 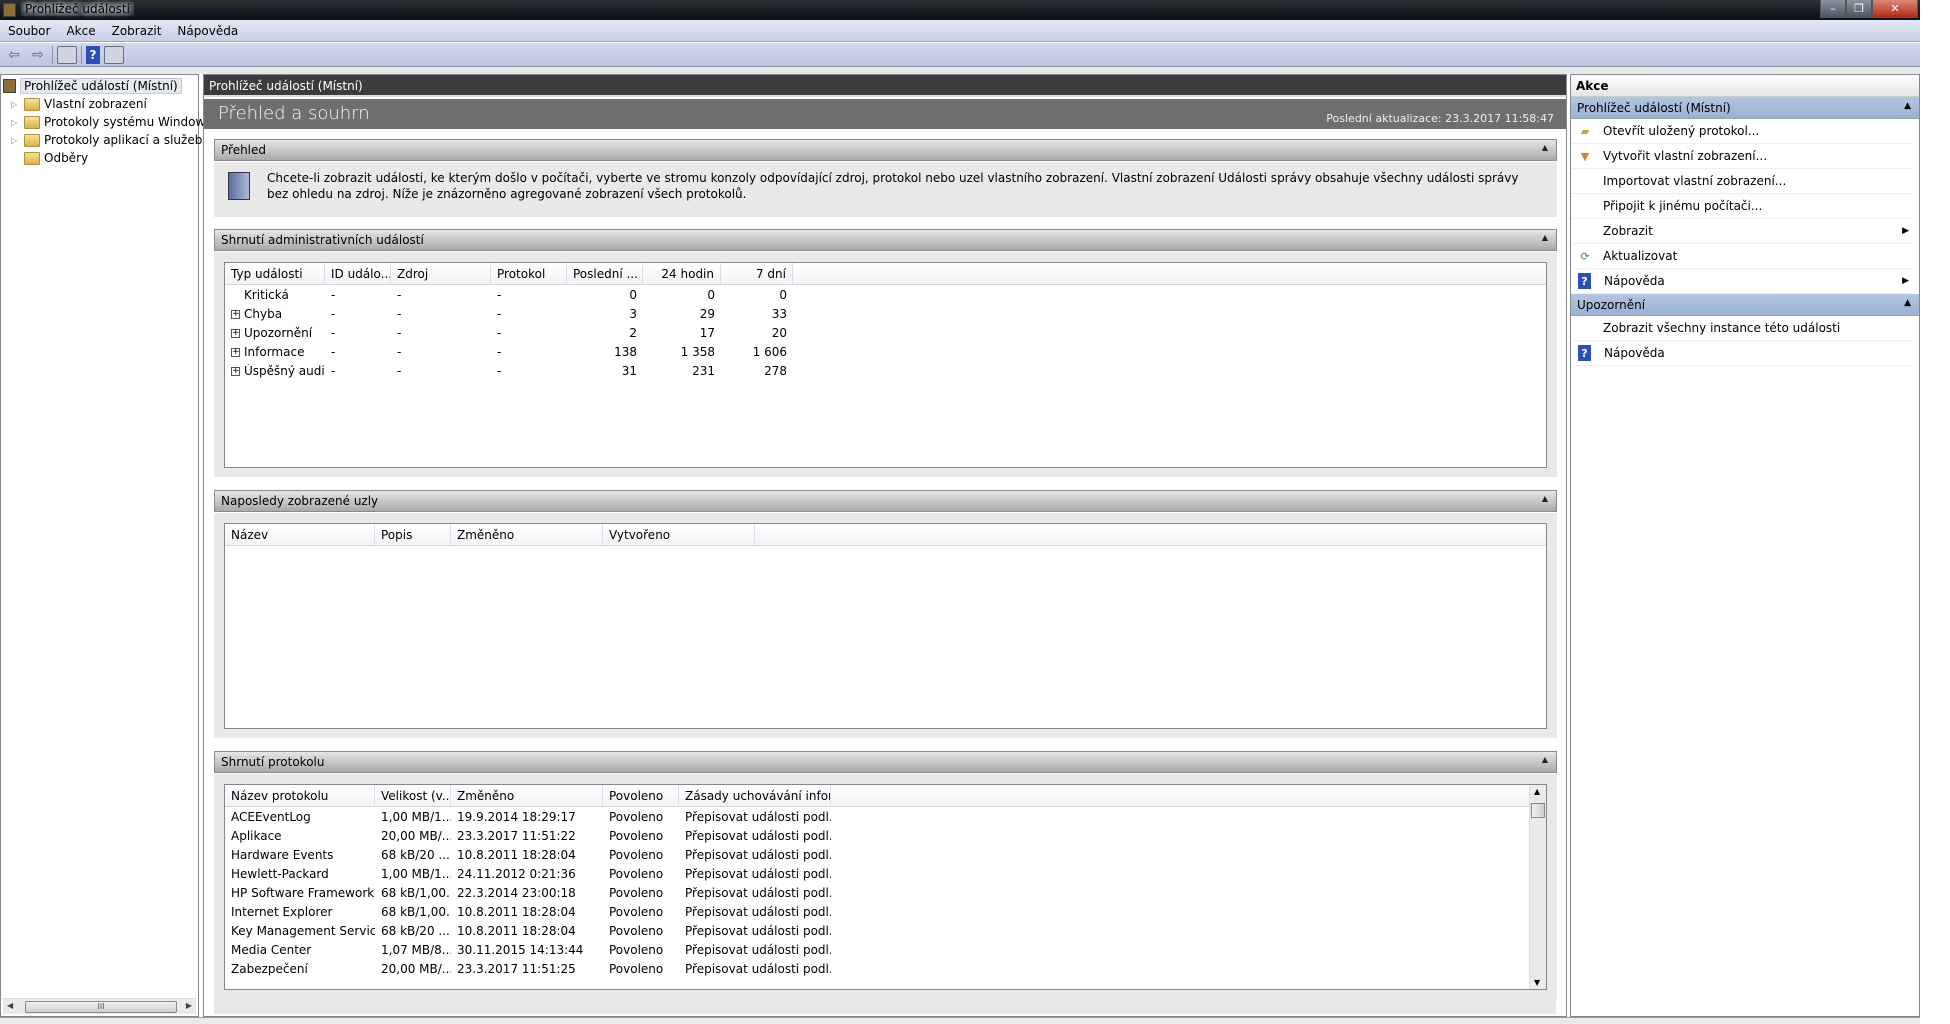 What do you see at coordinates (275, 273) in the screenshot?
I see `column-header: Typ události` at bounding box center [275, 273].